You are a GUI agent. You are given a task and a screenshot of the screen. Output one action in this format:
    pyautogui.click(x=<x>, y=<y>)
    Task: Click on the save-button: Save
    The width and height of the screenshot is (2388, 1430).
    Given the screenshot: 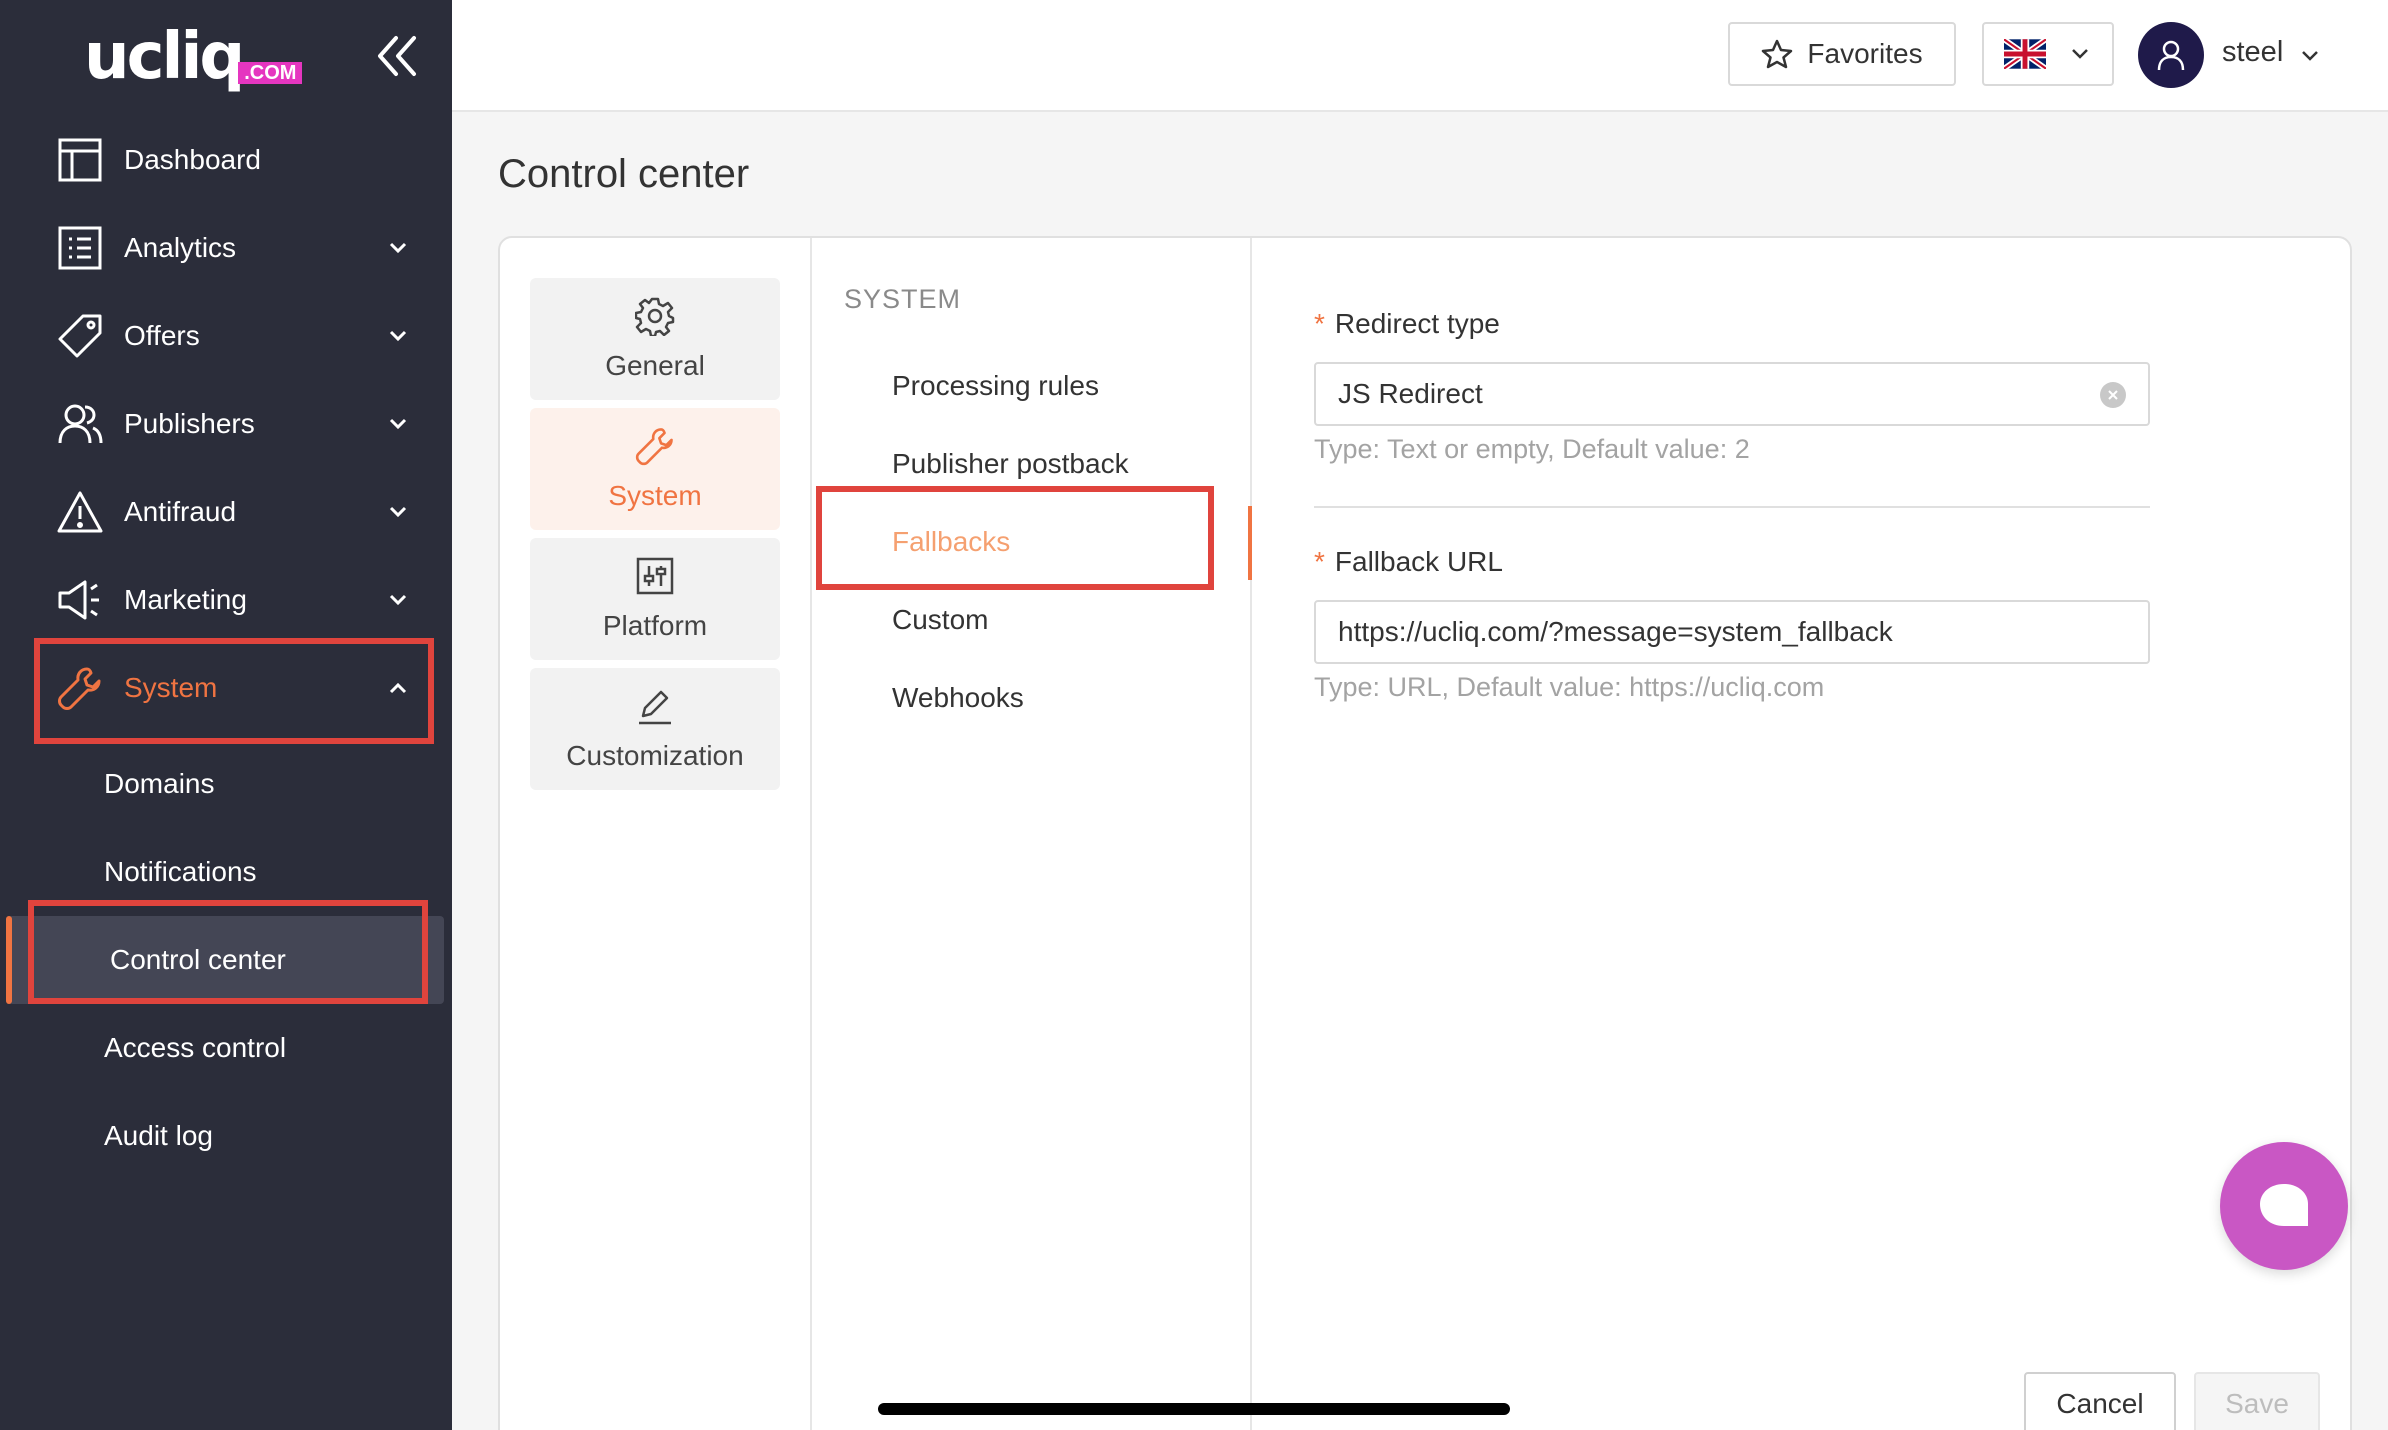 What is the action you would take?
    pyautogui.click(x=2257, y=1401)
    